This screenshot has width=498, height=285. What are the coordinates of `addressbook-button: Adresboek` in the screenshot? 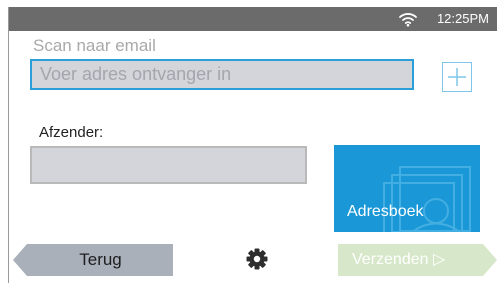 It's located at (407, 188).